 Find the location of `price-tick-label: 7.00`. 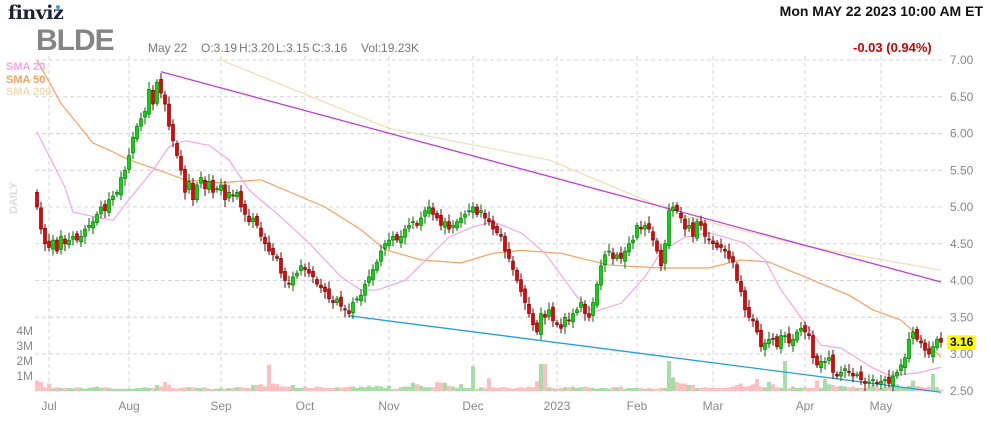

price-tick-label: 7.00 is located at coordinates (962, 60).